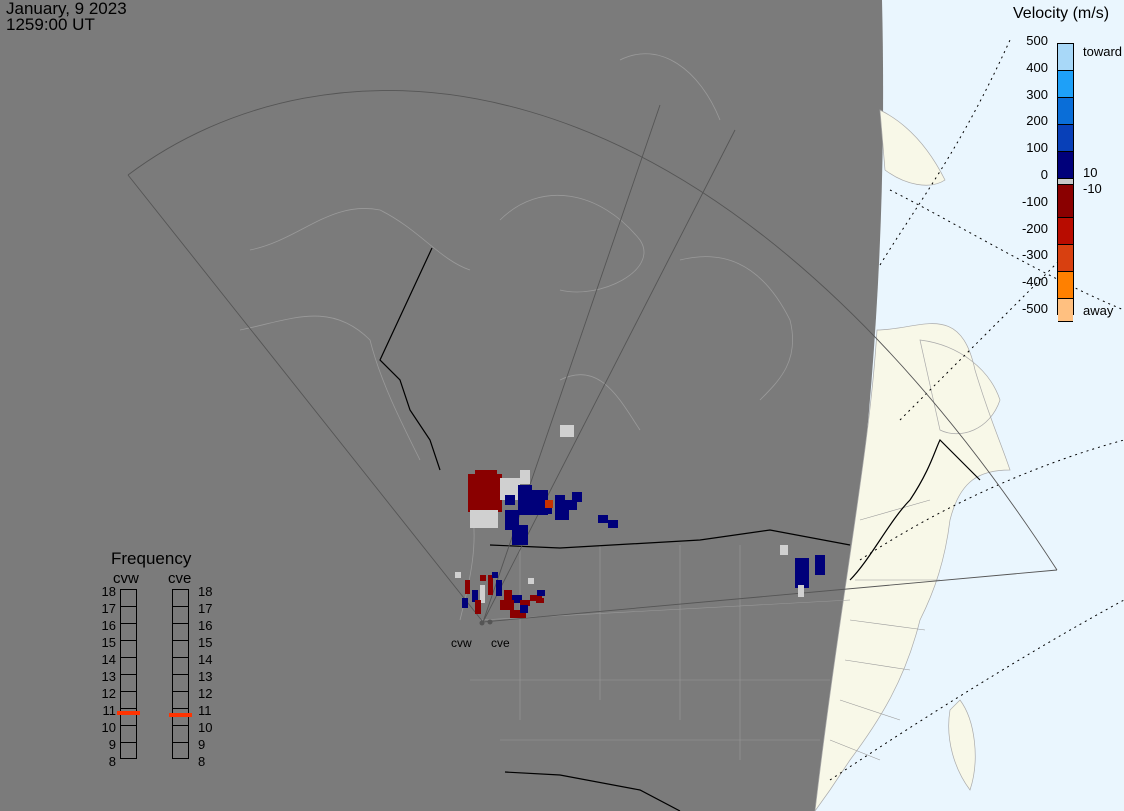 This screenshot has height=811, width=1124. I want to click on time-label: 1259:00 UT, so click(50, 24).